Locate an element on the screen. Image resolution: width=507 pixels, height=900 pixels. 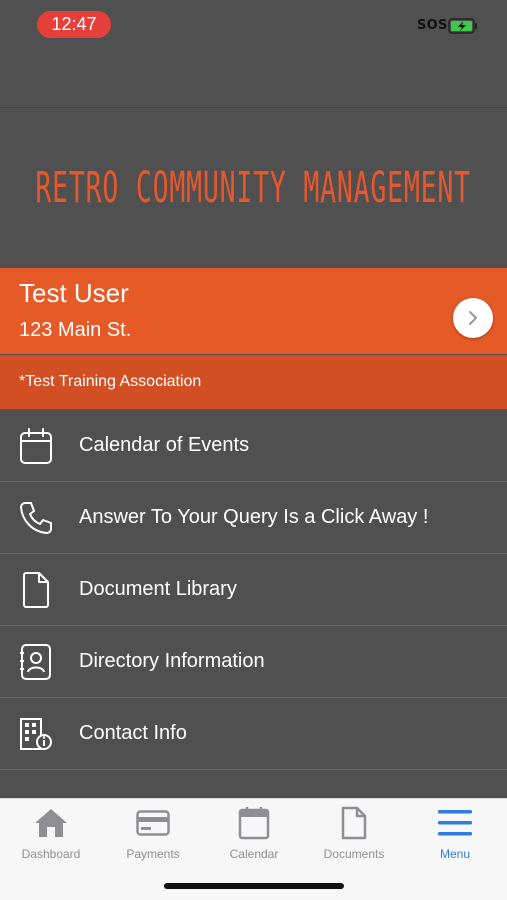
tab-label: Payments is located at coordinates (153, 854).